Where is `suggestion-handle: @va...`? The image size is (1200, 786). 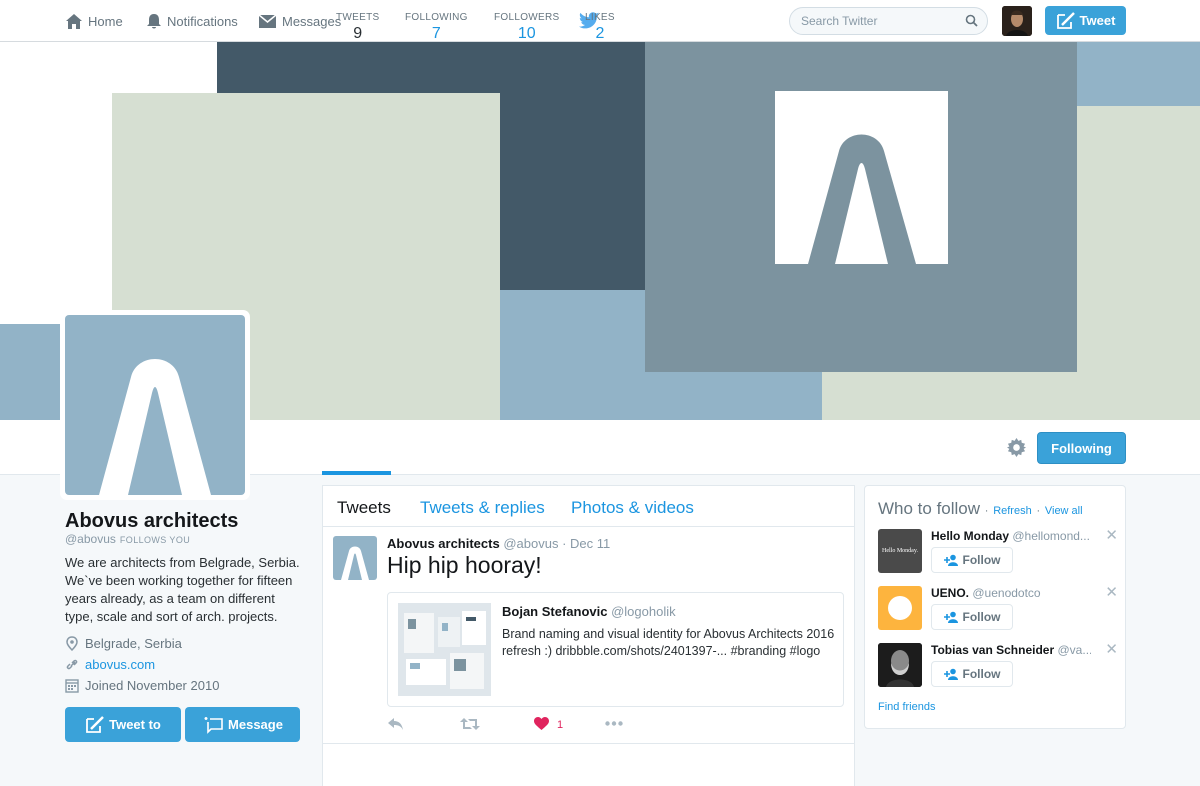
suggestion-handle: @va... is located at coordinates (1075, 650).